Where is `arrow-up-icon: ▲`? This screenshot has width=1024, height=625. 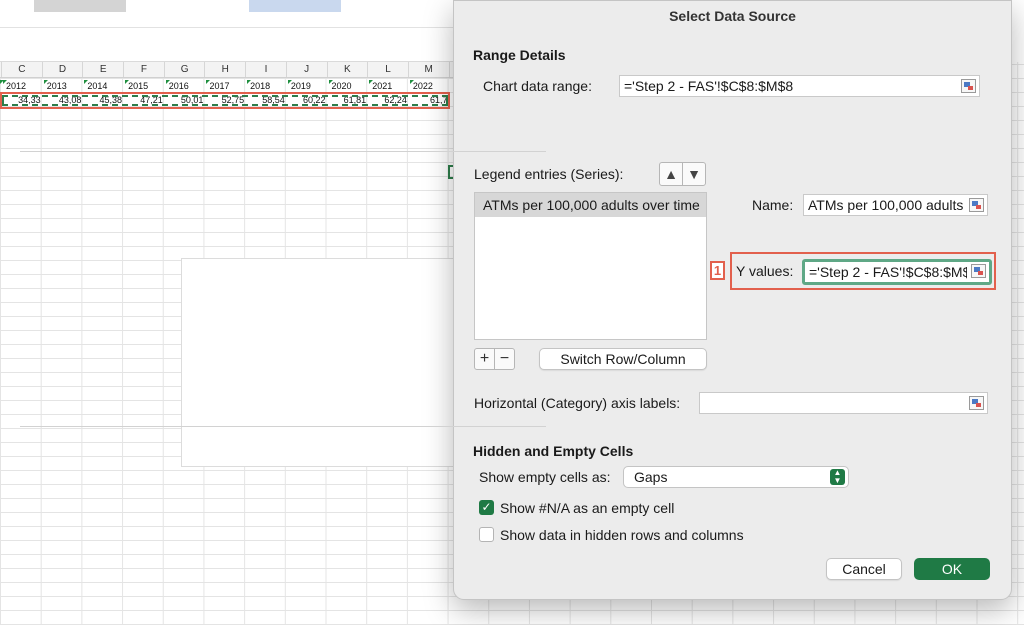
arrow-up-icon: ▲ is located at coordinates (671, 174).